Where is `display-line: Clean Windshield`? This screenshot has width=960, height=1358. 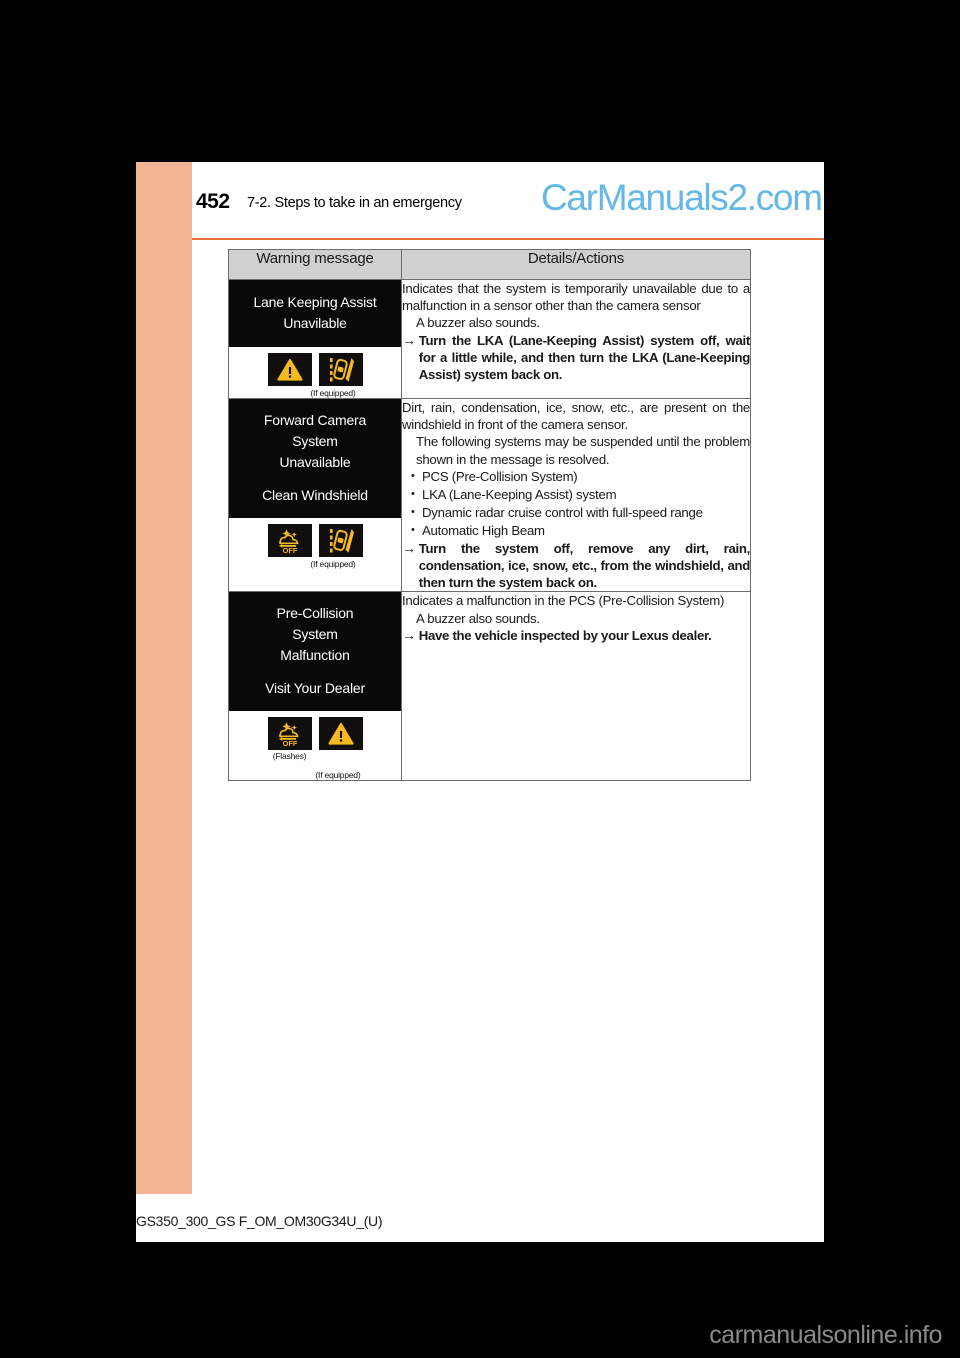
display-line: Clean Windshield is located at coordinates (315, 495).